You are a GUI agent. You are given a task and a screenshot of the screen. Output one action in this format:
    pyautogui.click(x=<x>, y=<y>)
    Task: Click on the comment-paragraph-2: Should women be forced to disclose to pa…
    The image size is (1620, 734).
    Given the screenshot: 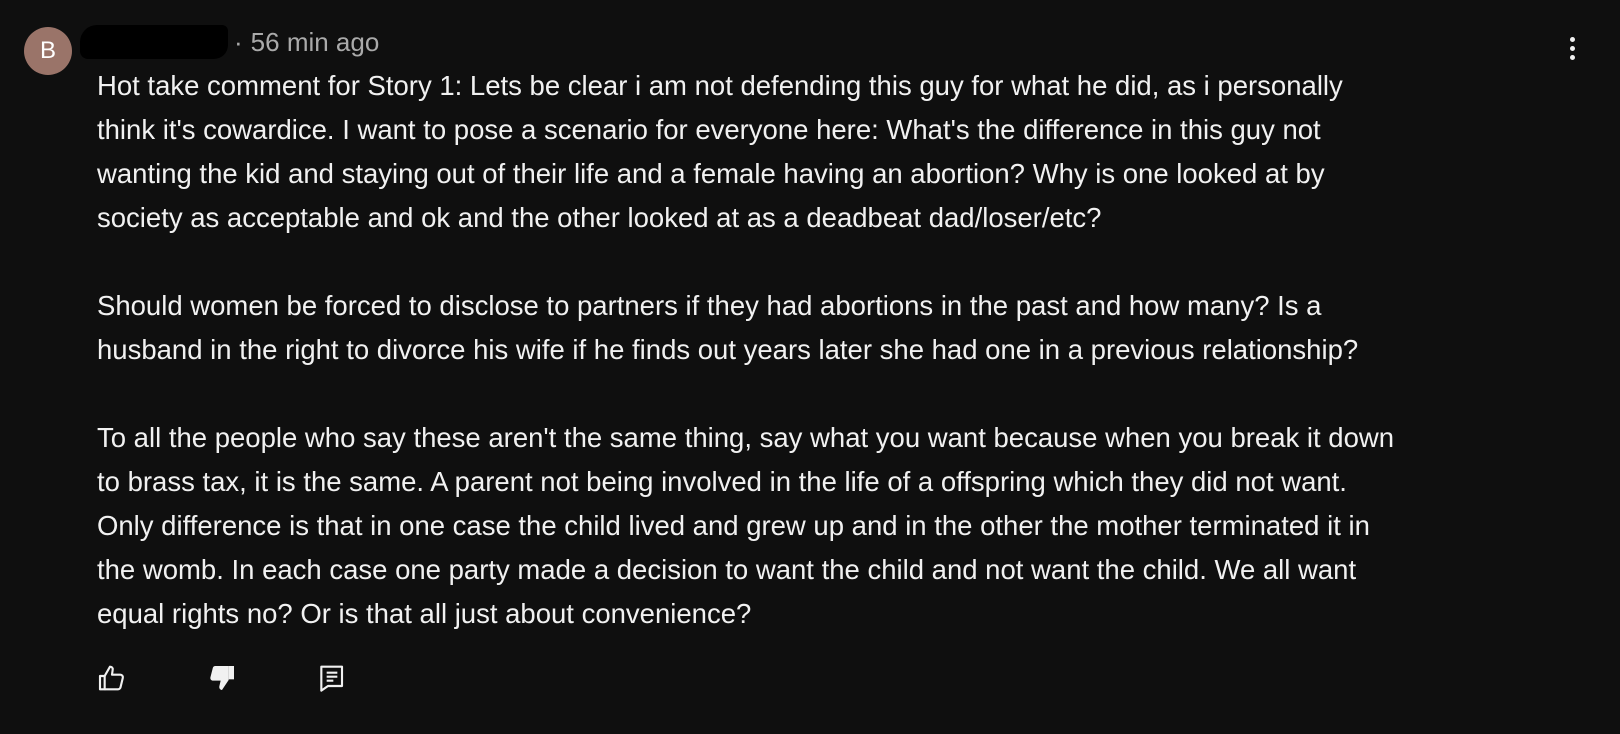 What is the action you would take?
    pyautogui.click(x=728, y=327)
    